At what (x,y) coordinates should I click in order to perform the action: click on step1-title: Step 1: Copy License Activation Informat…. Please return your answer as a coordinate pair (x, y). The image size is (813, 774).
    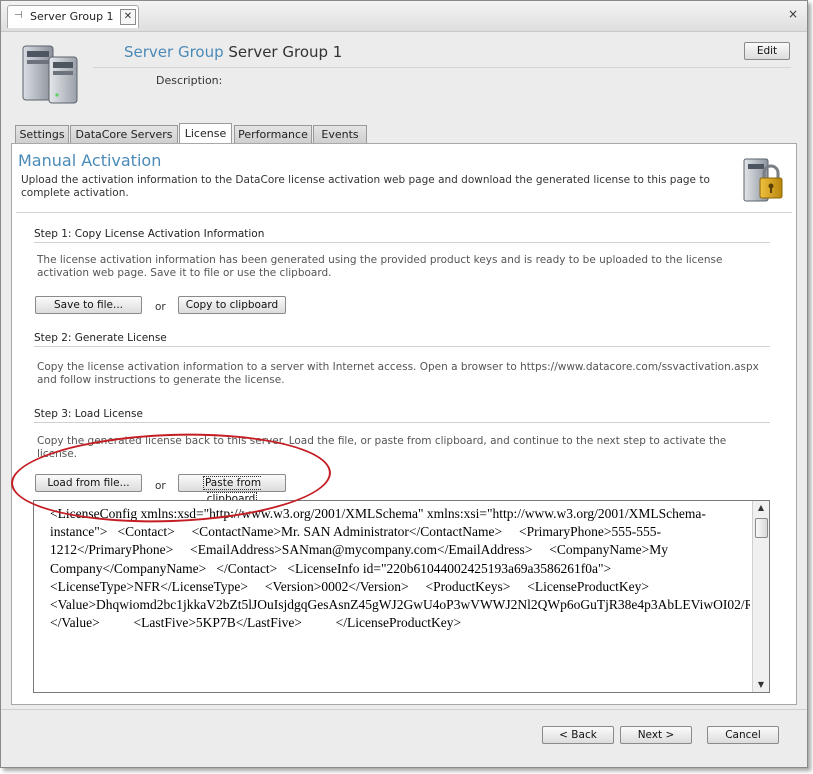
    Looking at the image, I should click on (149, 234).